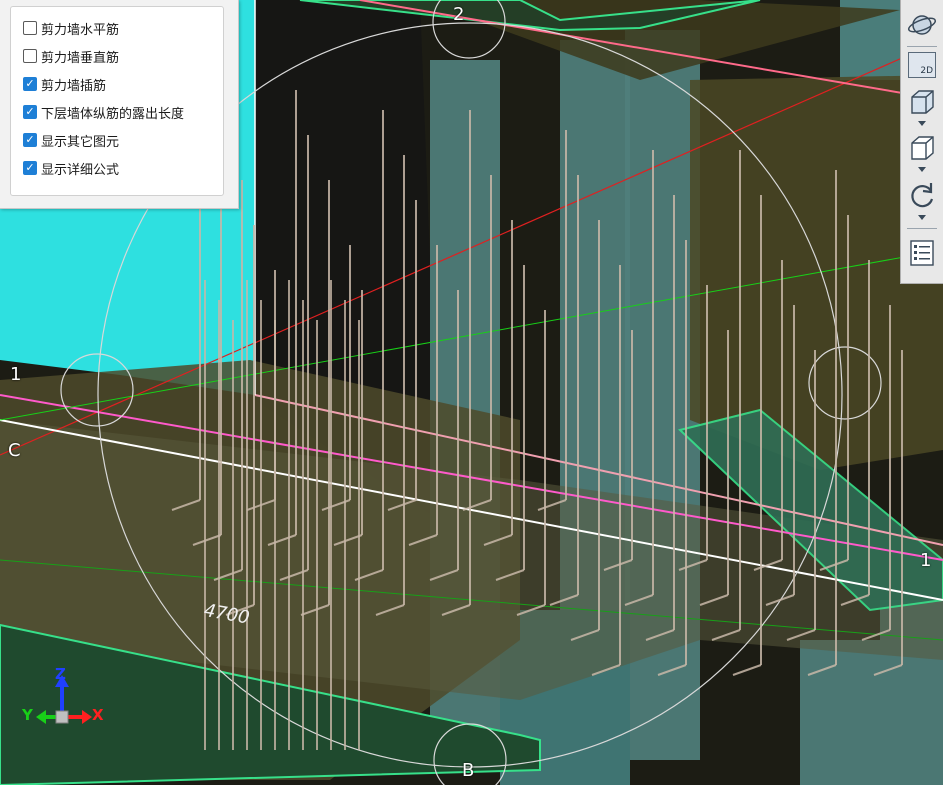  Describe the element at coordinates (840, 712) in the screenshot. I see `column` at that location.